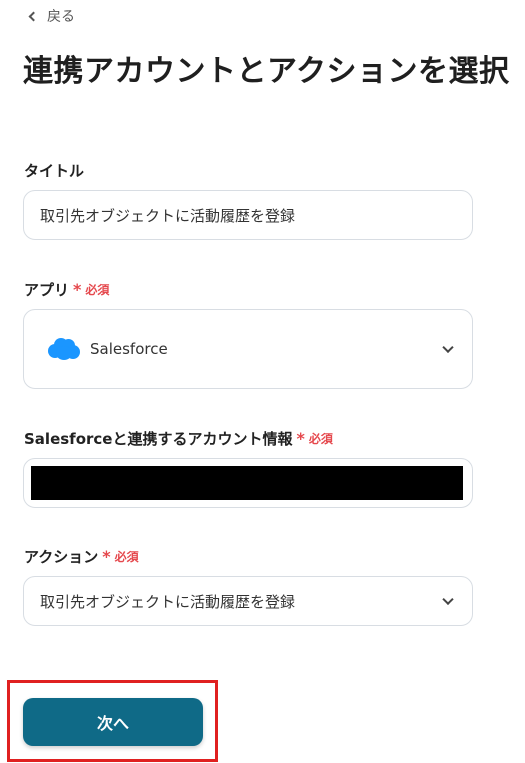 This screenshot has width=525, height=763. I want to click on chevron-left-icon, so click(33, 16).